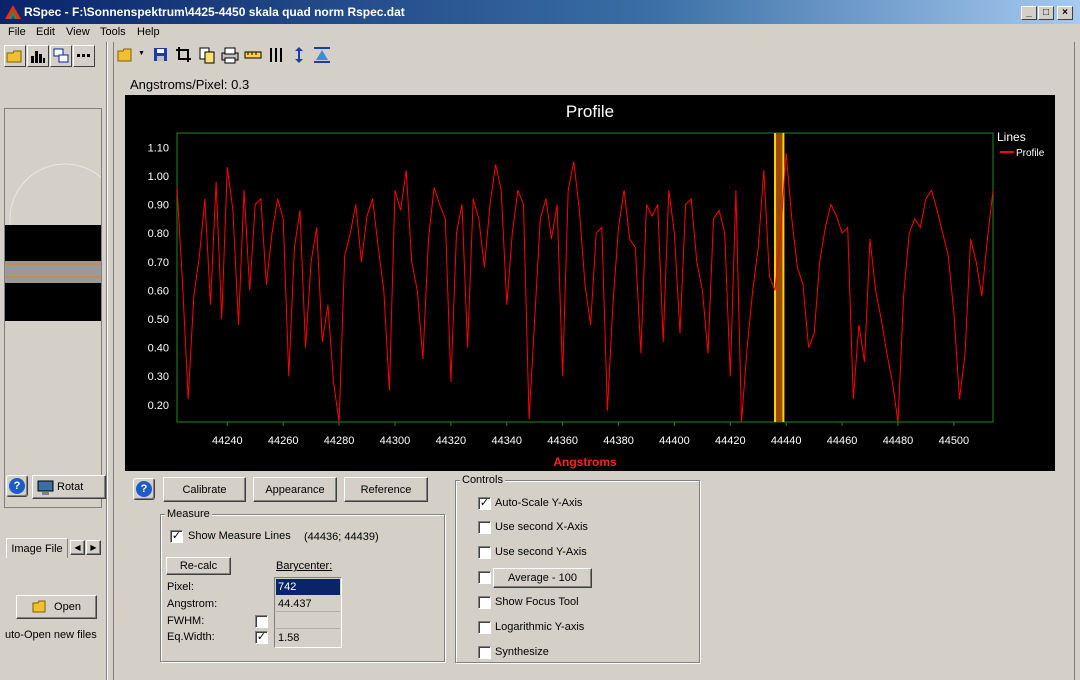  What do you see at coordinates (158, 349) in the screenshot?
I see `y-tick-label: 0.40` at bounding box center [158, 349].